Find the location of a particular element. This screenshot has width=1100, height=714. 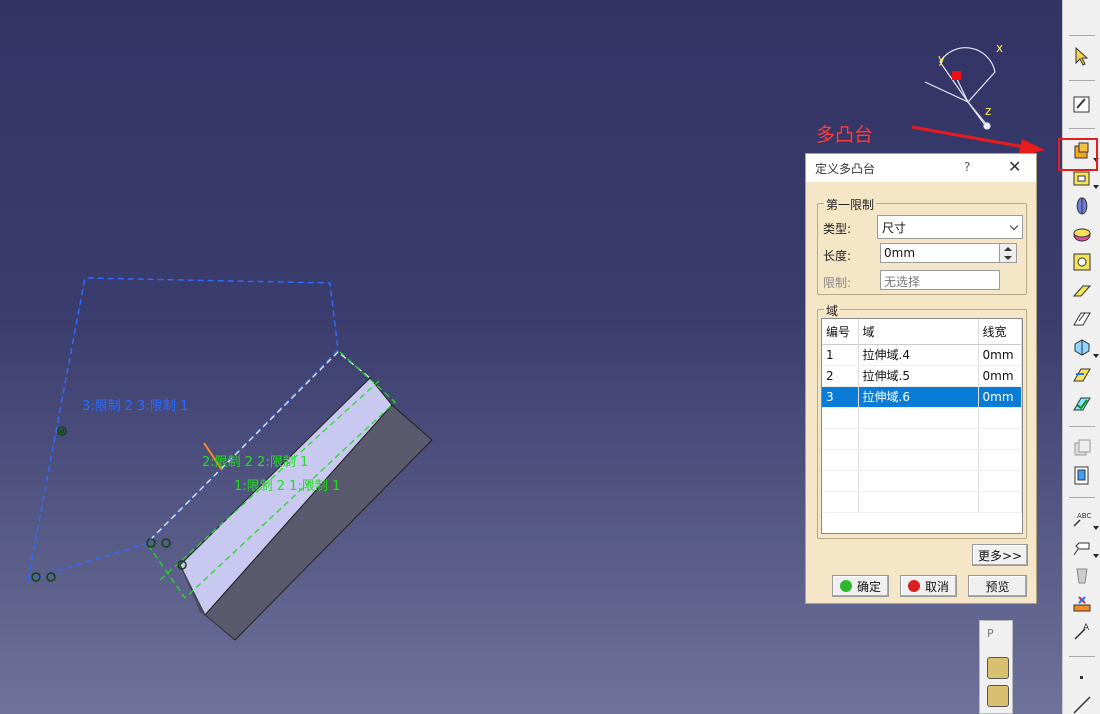

table-row-selected: 3 拉伸域.6 0mm is located at coordinates (922, 397).